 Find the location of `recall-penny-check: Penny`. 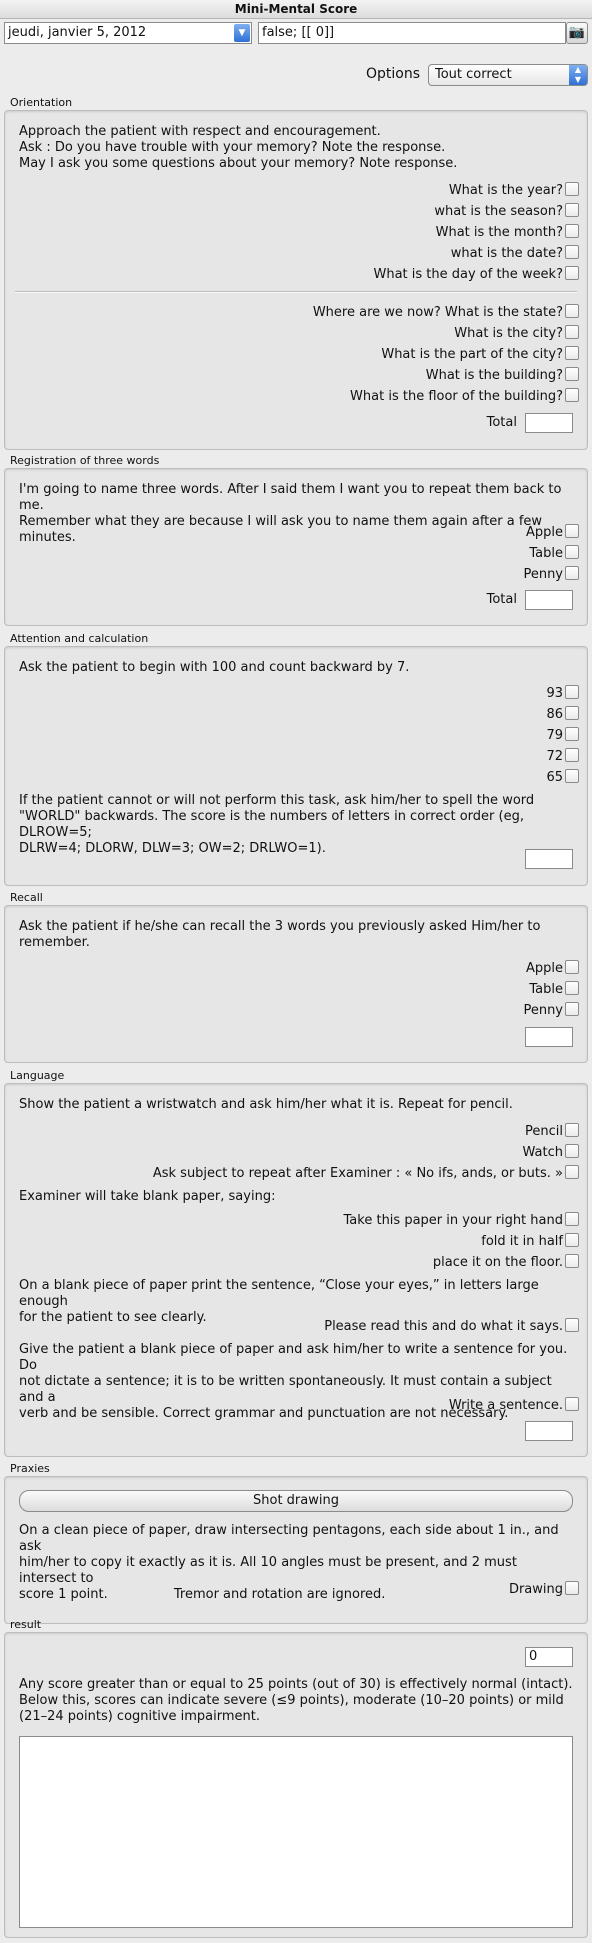

recall-penny-check: Penny is located at coordinates (551, 1010).